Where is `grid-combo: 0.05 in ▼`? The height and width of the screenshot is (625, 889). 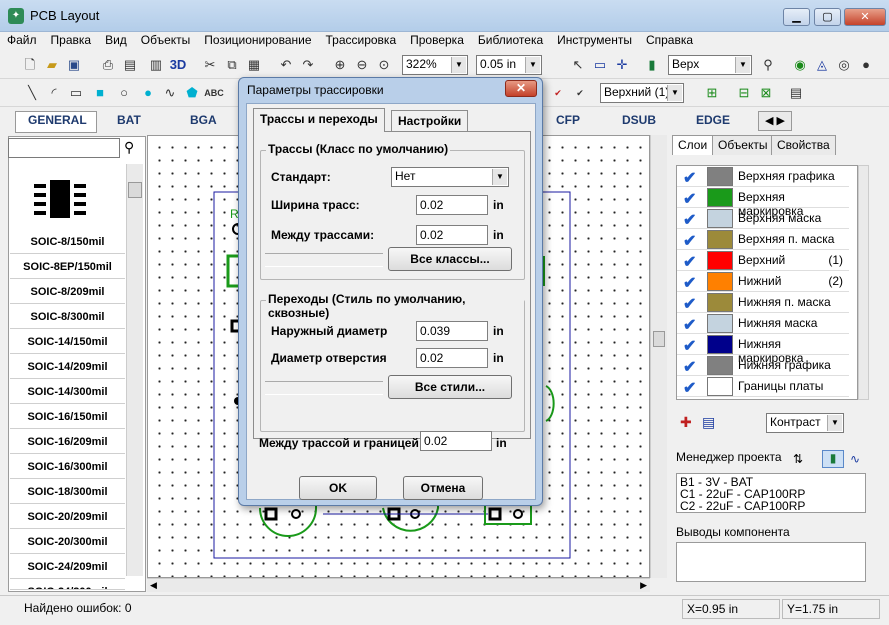
grid-combo: 0.05 in ▼ is located at coordinates (509, 65).